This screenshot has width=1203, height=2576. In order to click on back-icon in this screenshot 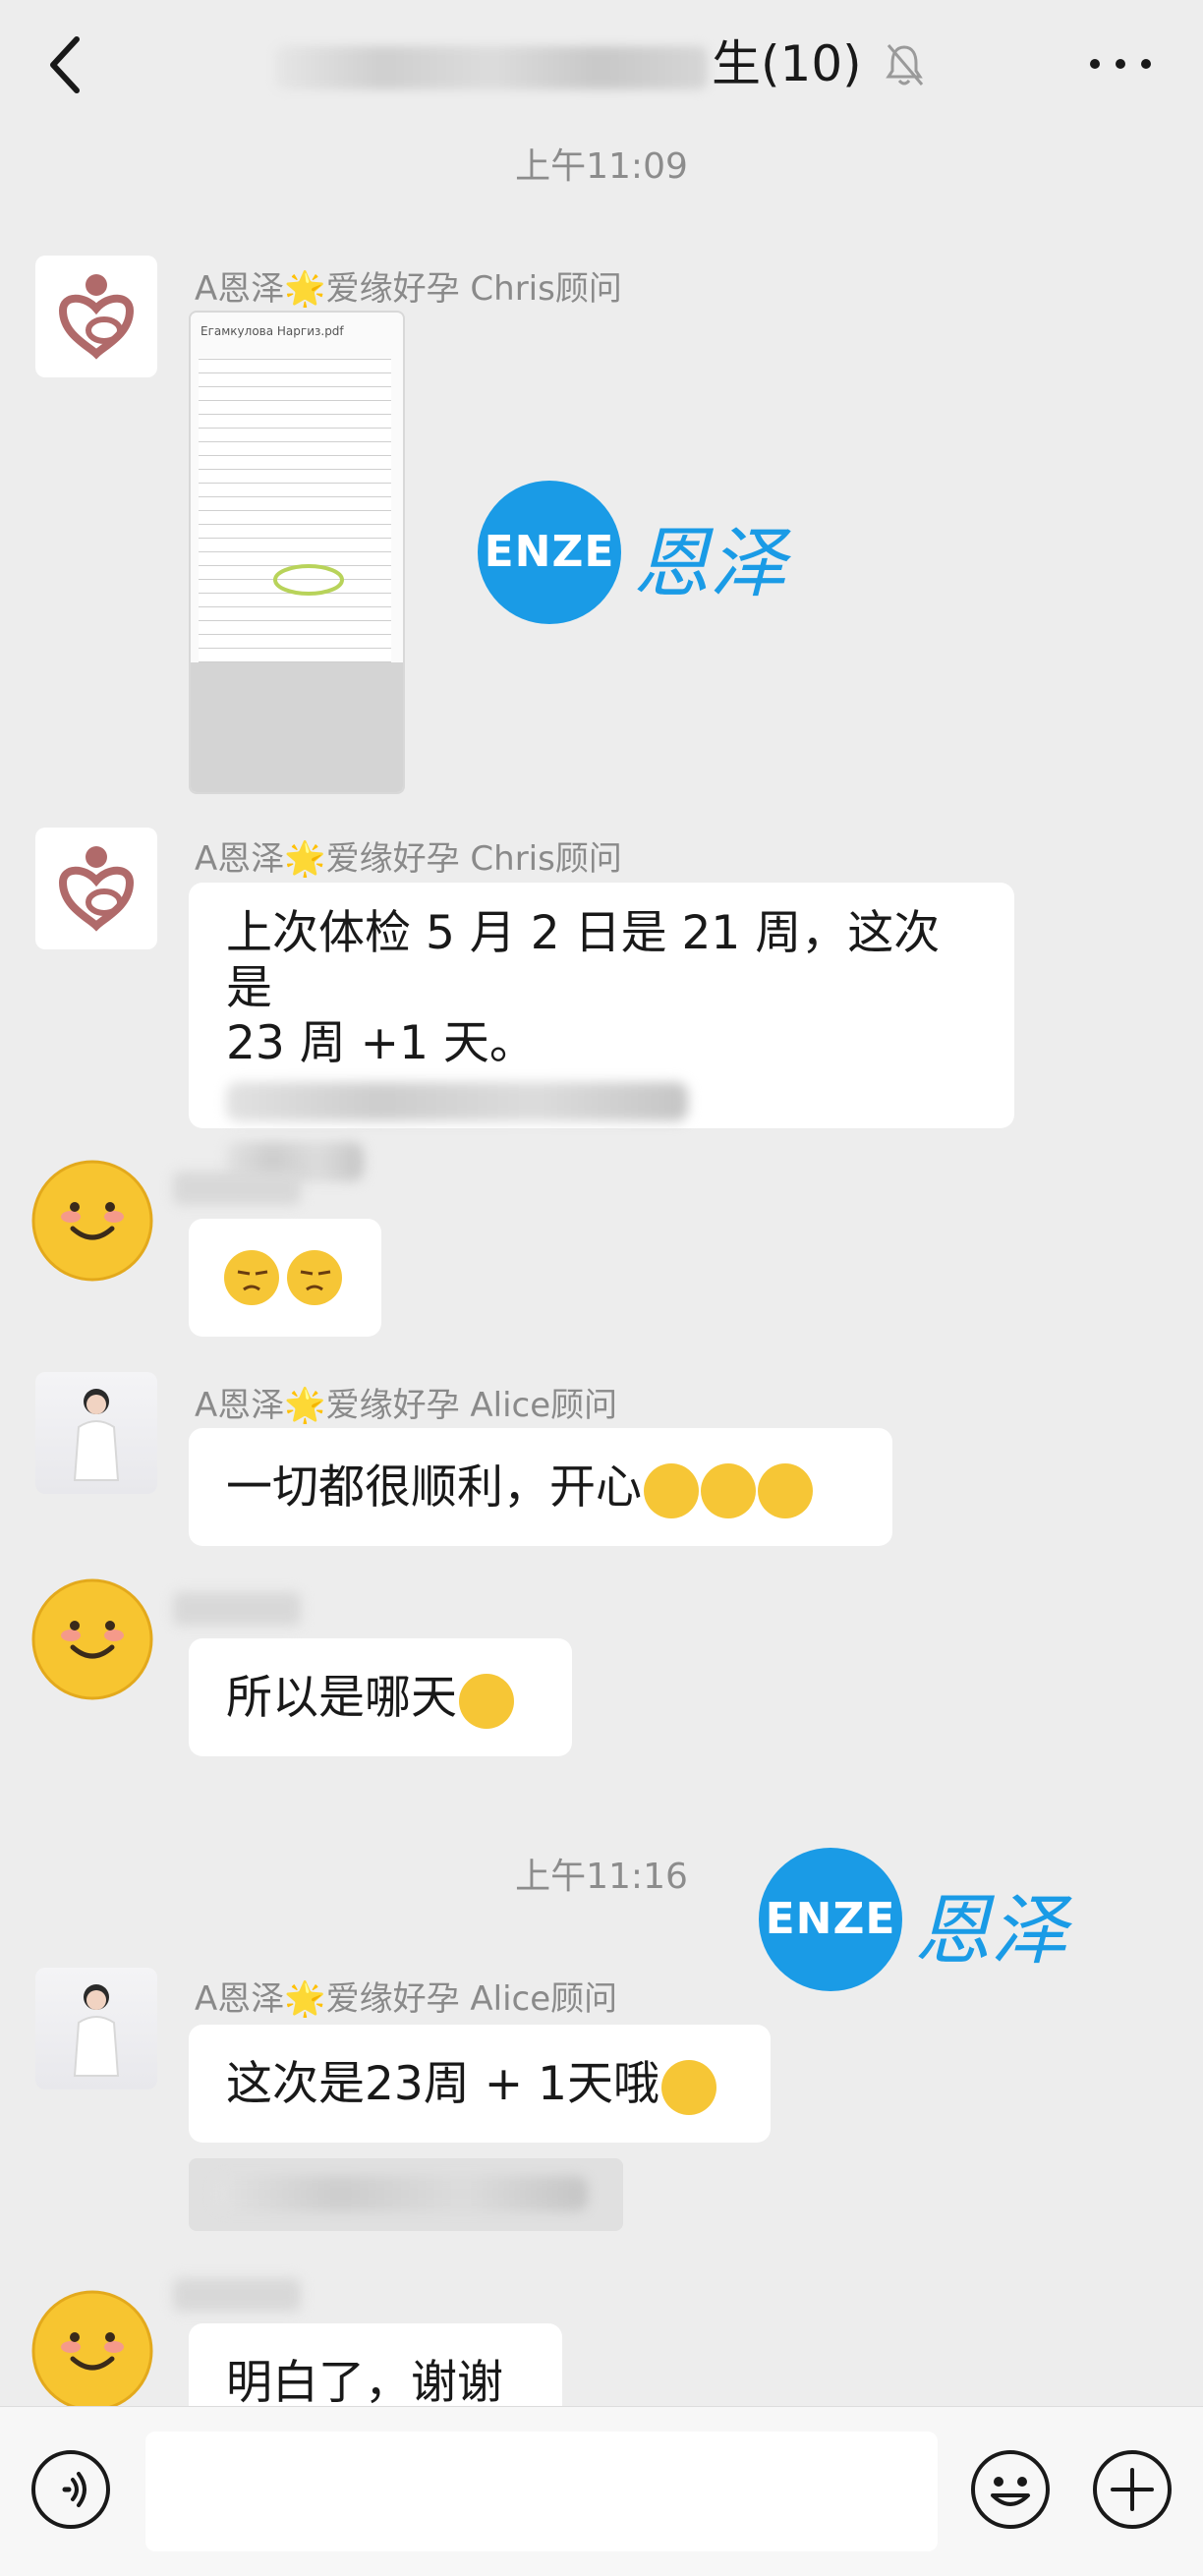, I will do `click(64, 65)`.